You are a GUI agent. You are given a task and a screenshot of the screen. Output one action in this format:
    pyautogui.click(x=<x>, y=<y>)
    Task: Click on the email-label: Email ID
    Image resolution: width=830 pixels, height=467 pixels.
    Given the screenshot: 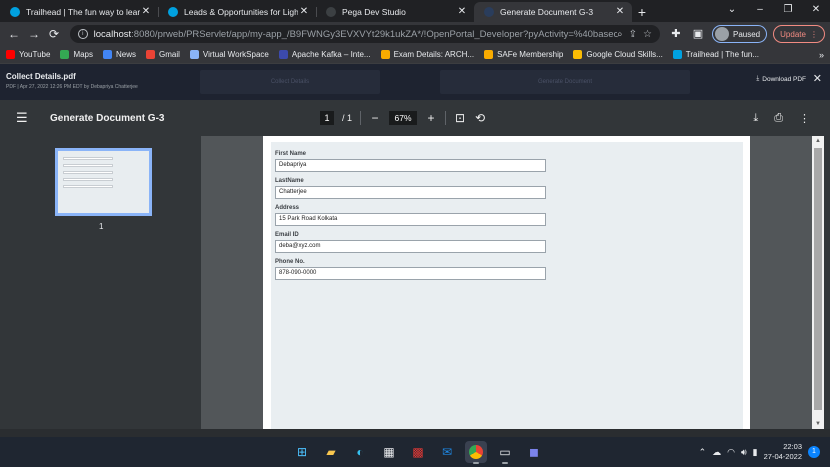 What is the action you would take?
    pyautogui.click(x=287, y=235)
    